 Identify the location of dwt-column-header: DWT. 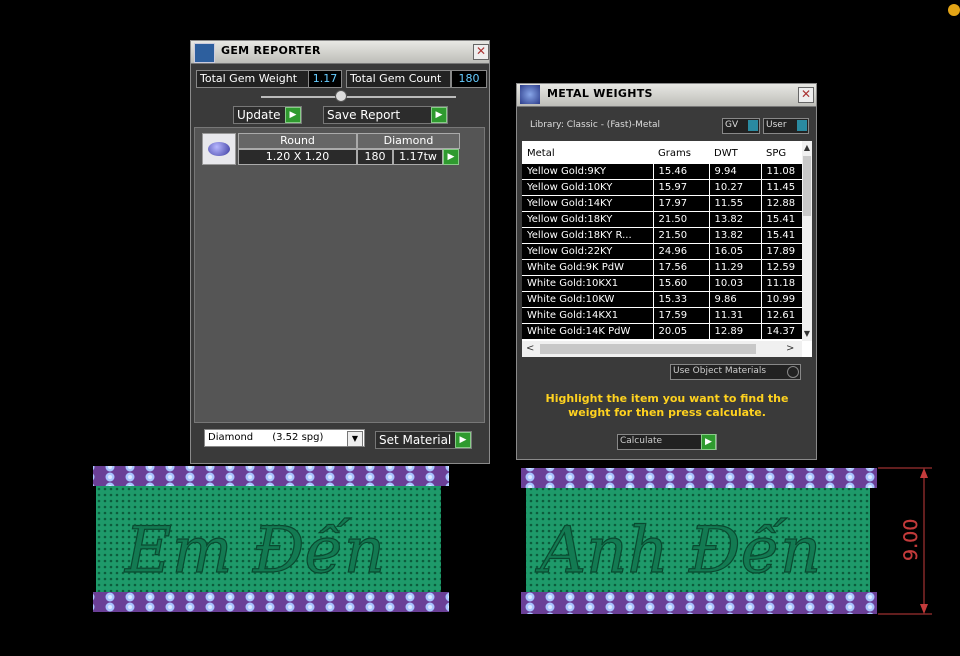
(726, 153).